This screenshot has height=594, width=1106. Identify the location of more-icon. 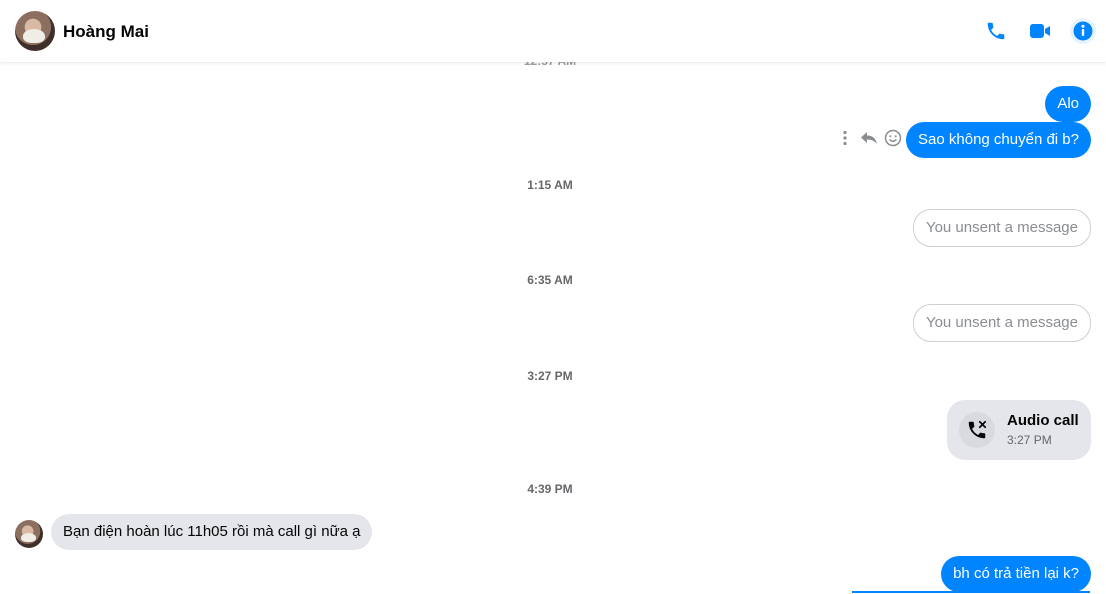
(845, 138).